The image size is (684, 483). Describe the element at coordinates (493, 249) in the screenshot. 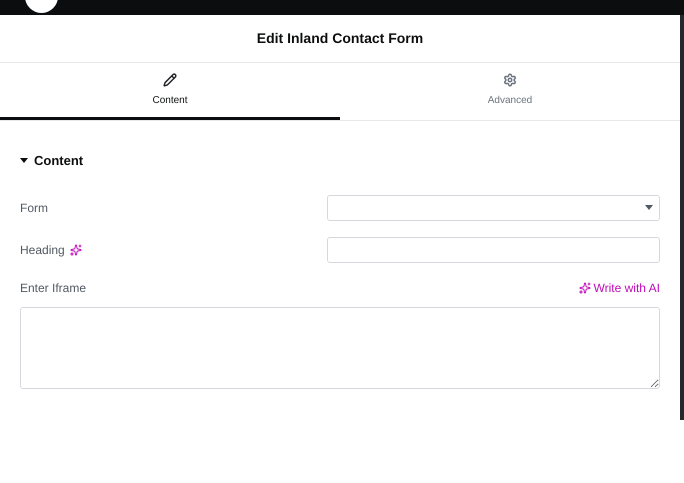

I see `heading-input` at that location.